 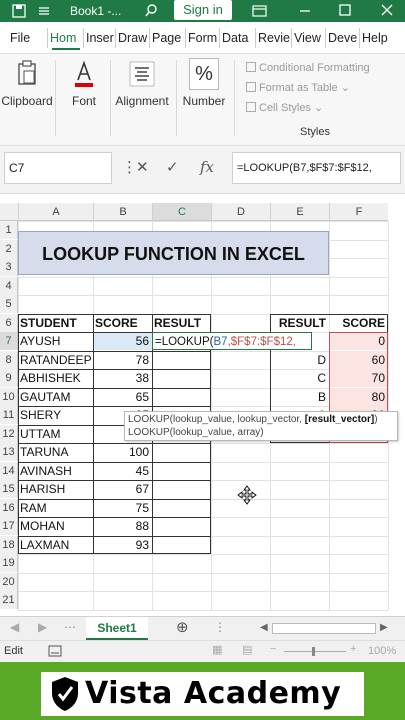 What do you see at coordinates (70, 627) in the screenshot?
I see `sheet-menu-icon: ⋯` at bounding box center [70, 627].